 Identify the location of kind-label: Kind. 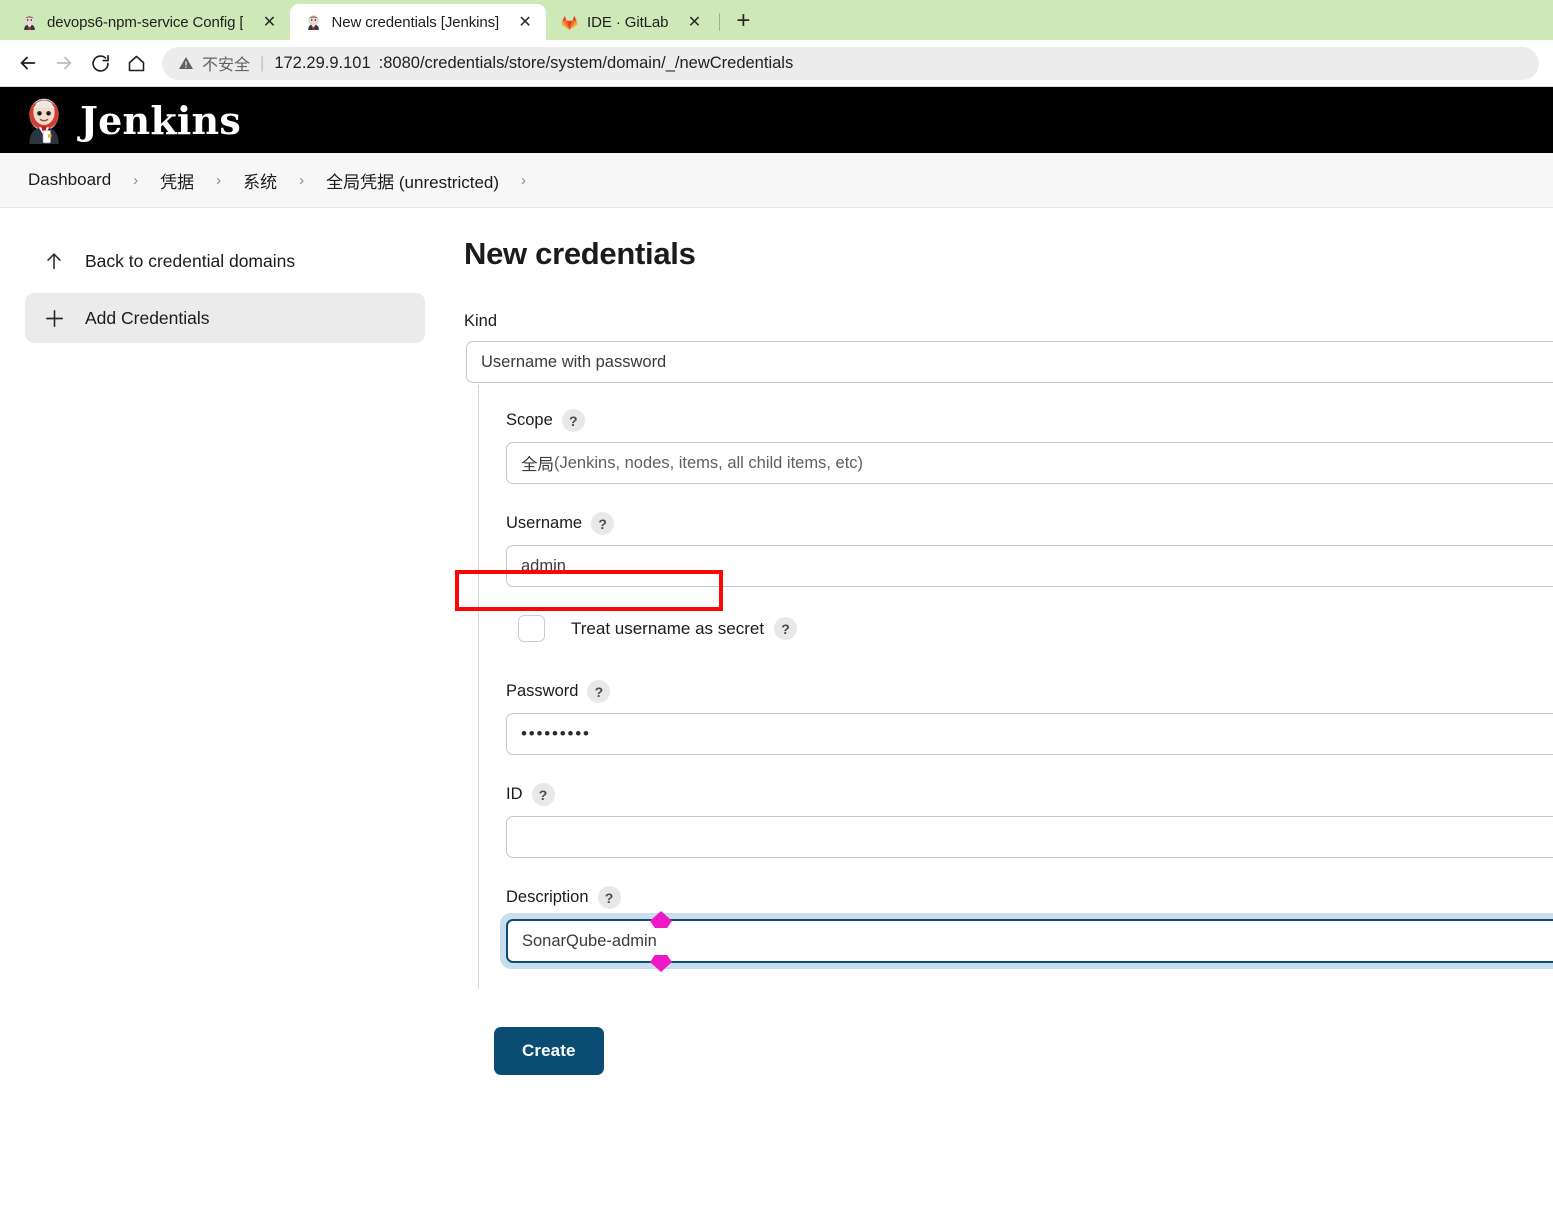
(1008, 321).